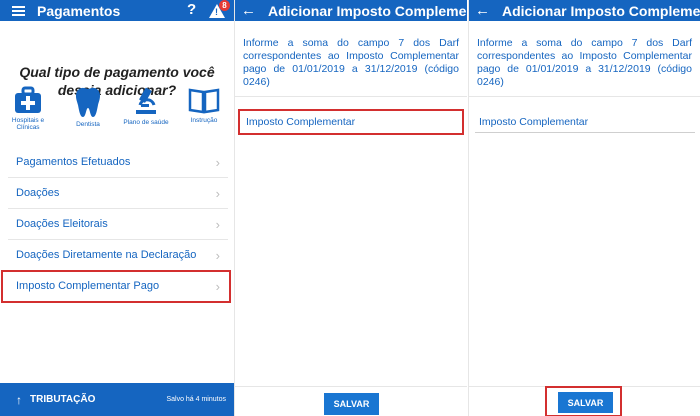 The image size is (700, 416). I want to click on category-dentista: Dentista, so click(88, 107).